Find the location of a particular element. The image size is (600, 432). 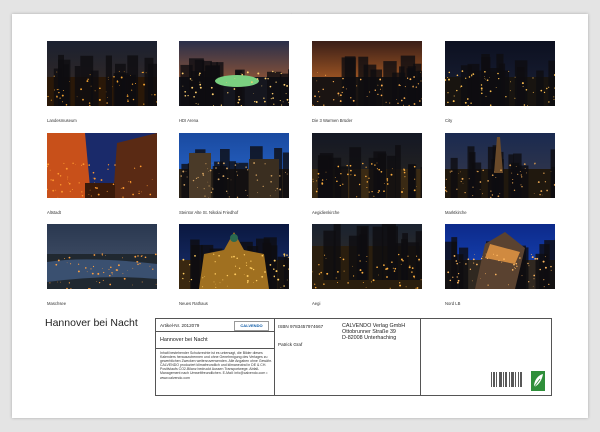

photo-caption: Marktkirche is located at coordinates (456, 212).